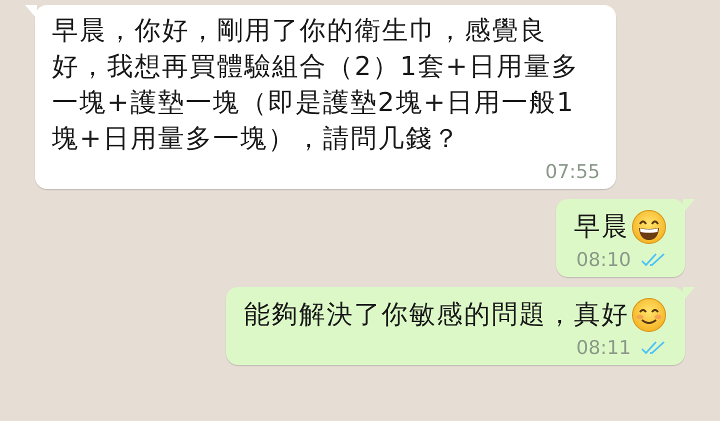  Describe the element at coordinates (572, 172) in the screenshot. I see `message-time: 07:55` at that location.